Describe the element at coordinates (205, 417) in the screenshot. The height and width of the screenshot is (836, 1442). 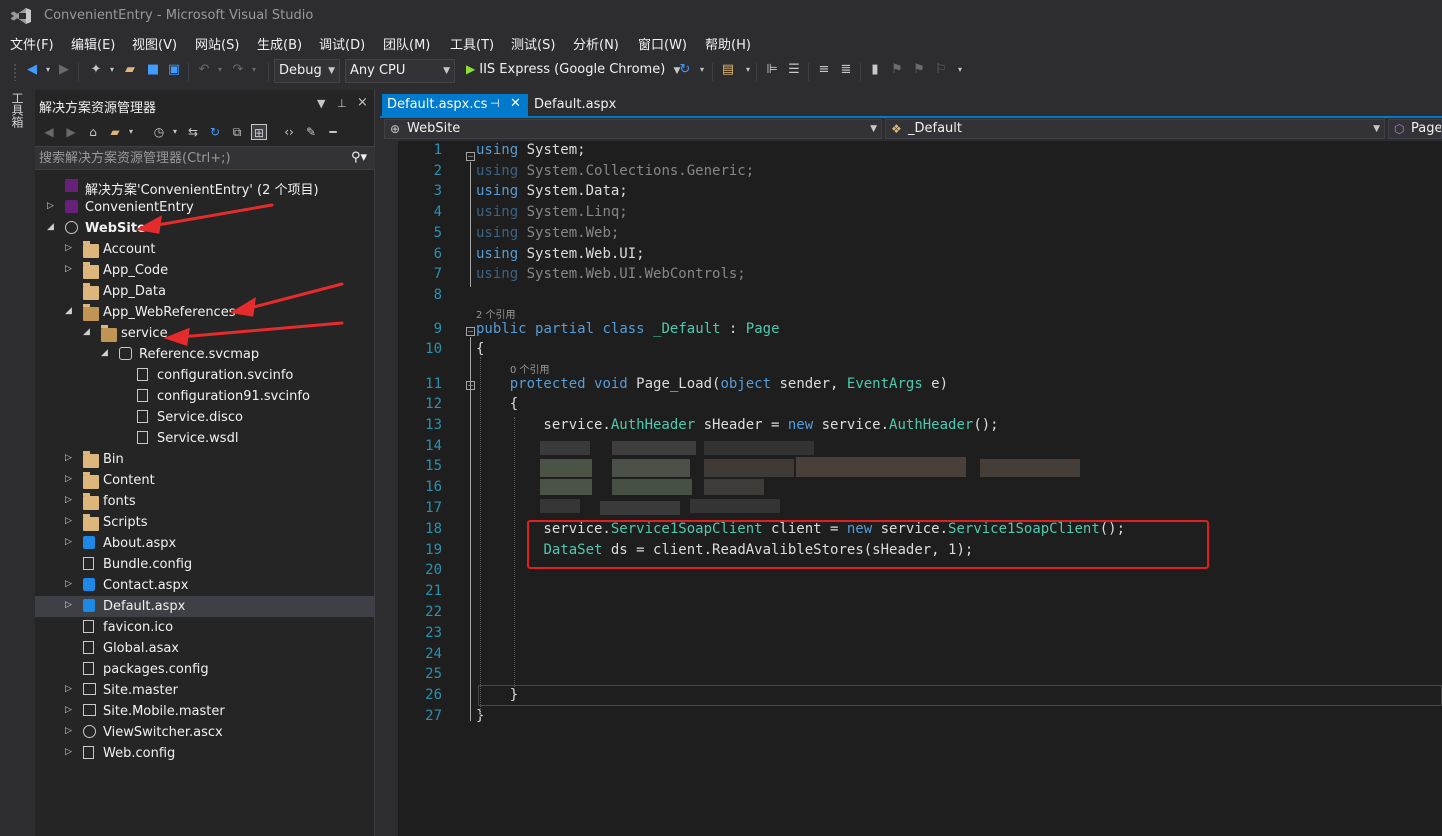
I see `tree-item: Service.disco` at that location.